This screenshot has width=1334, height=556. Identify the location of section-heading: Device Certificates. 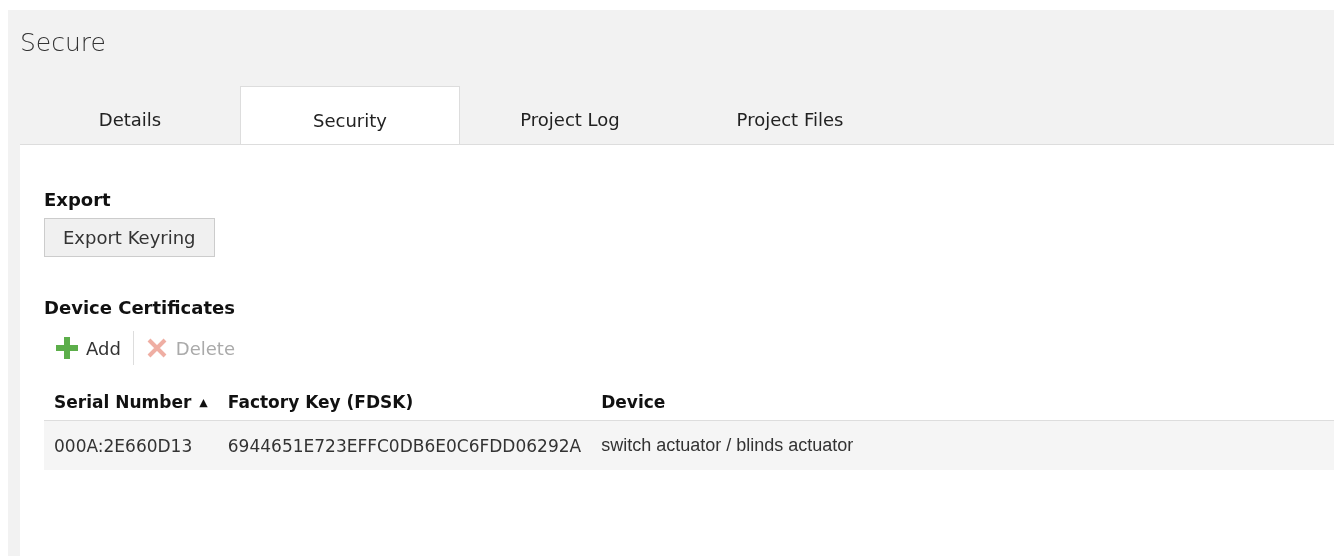
(140, 307).